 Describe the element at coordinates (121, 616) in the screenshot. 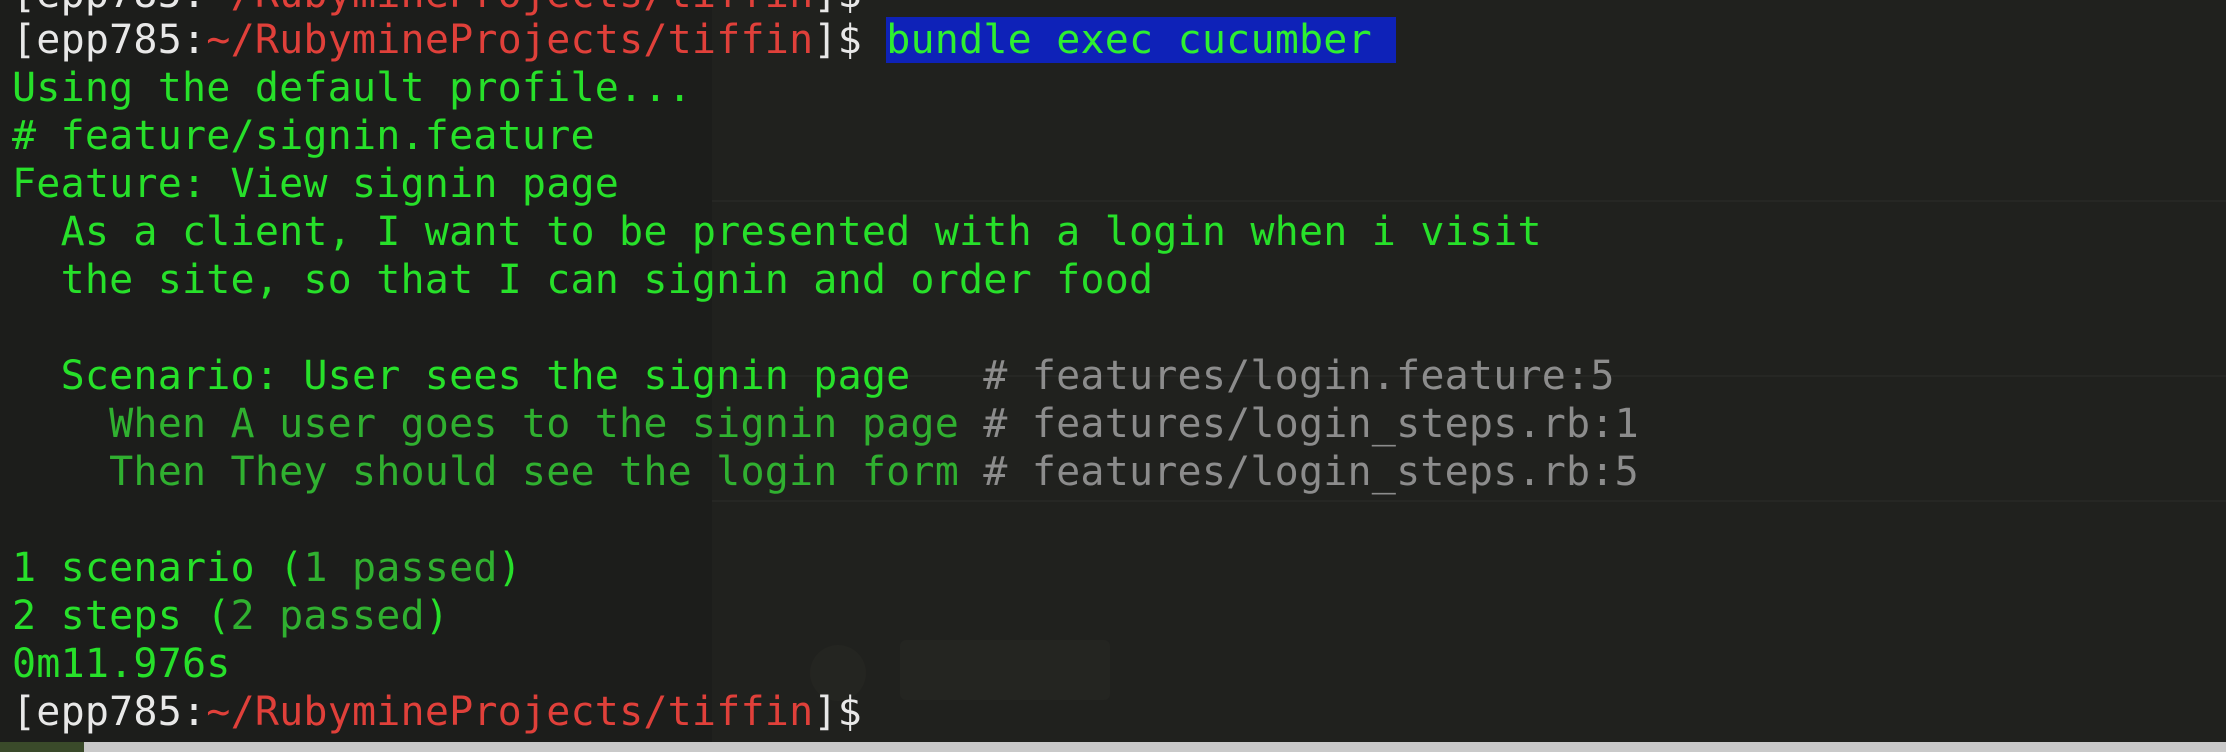

I see `summary-count: 2 steps (` at that location.